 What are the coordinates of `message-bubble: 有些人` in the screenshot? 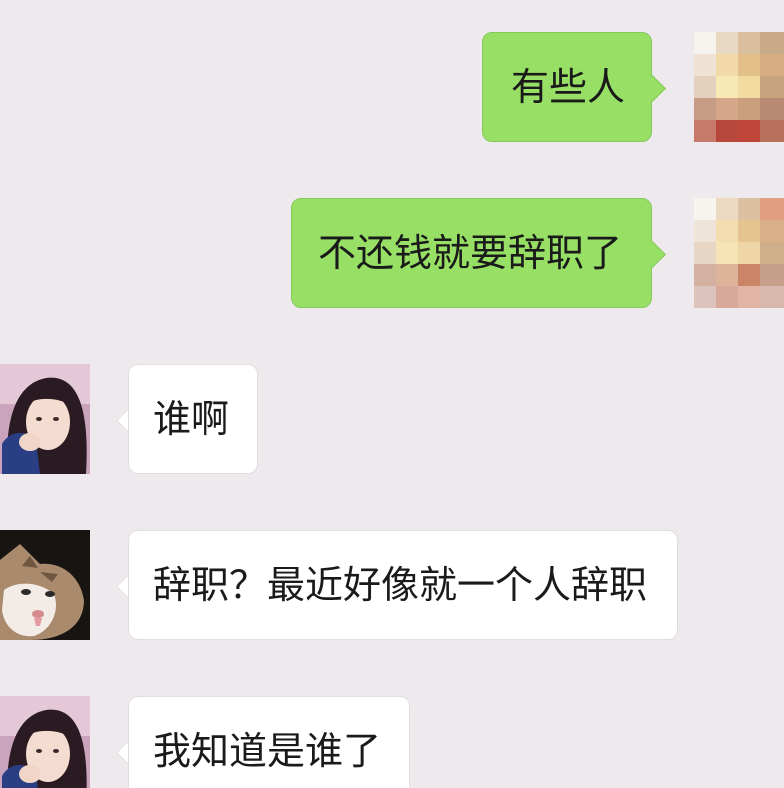 It's located at (567, 87).